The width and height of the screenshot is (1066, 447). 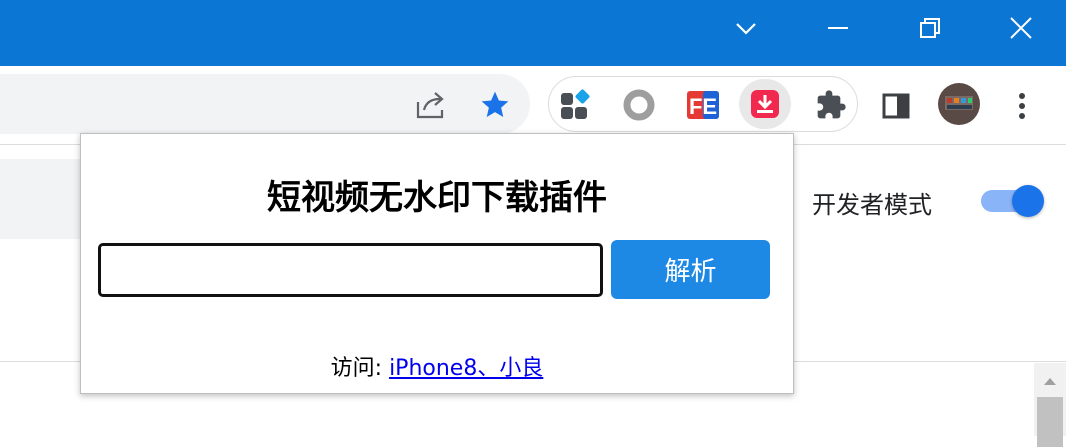 I want to click on extensions-puzzle-icon, so click(x=831, y=105).